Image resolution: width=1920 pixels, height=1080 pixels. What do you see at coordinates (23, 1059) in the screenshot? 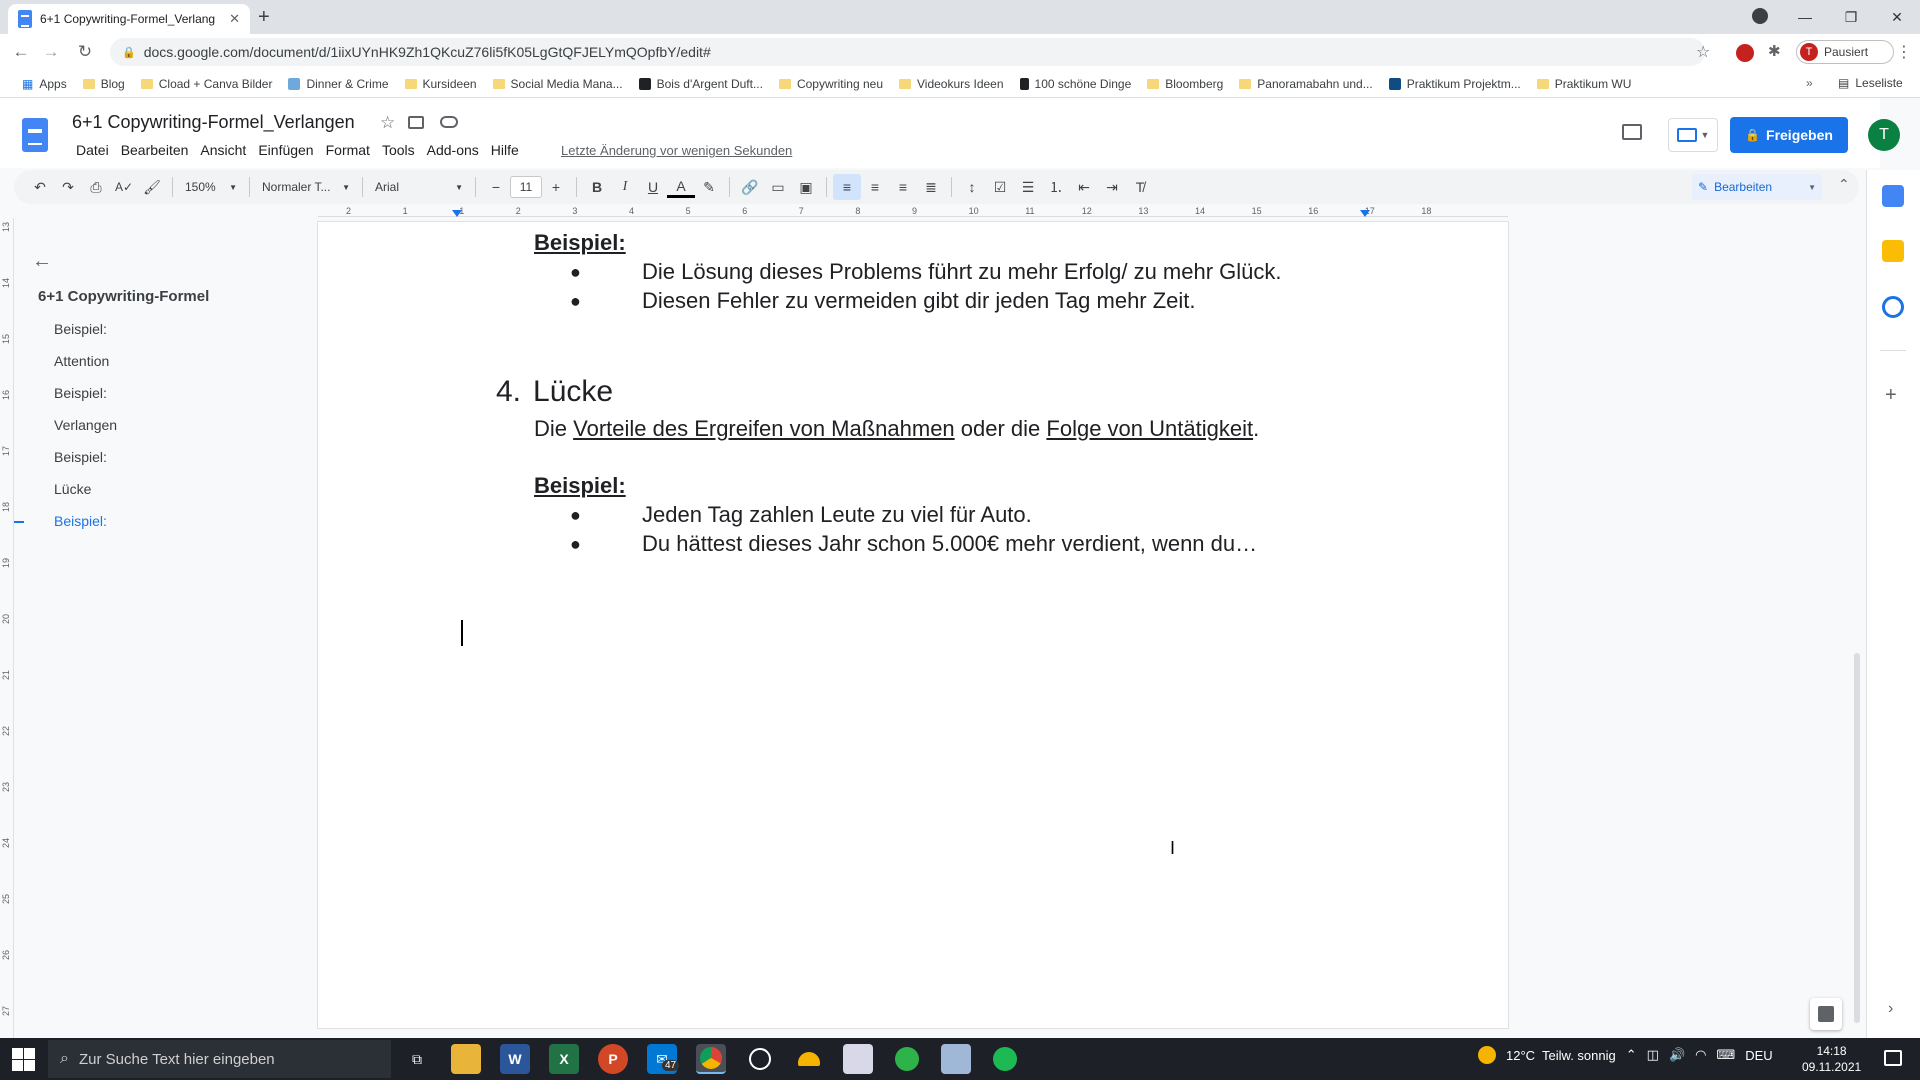
I see `windows-start-icon` at bounding box center [23, 1059].